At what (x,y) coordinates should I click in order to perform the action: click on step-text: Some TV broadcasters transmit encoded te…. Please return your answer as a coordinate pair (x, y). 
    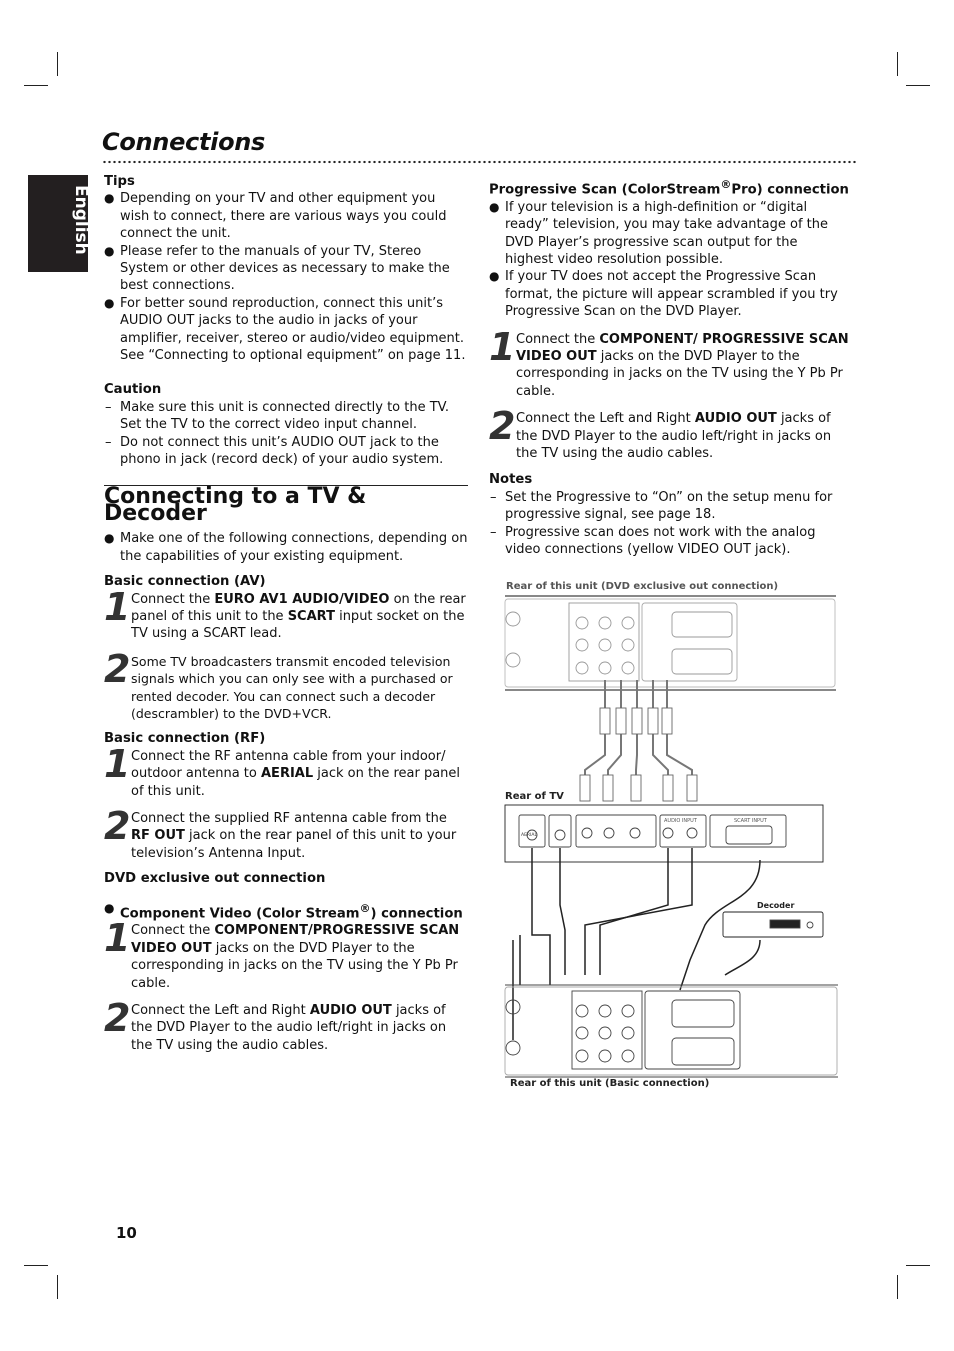
    Looking at the image, I should click on (292, 687).